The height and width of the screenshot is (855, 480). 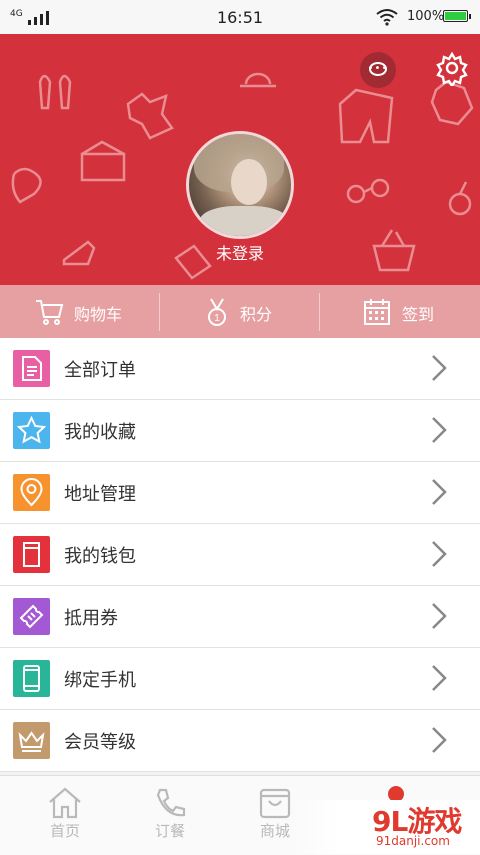 I want to click on menu-item-label: 我的收藏, so click(x=100, y=432).